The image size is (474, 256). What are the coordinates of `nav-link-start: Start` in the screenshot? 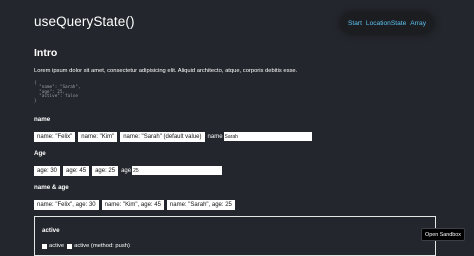 It's located at (355, 23).